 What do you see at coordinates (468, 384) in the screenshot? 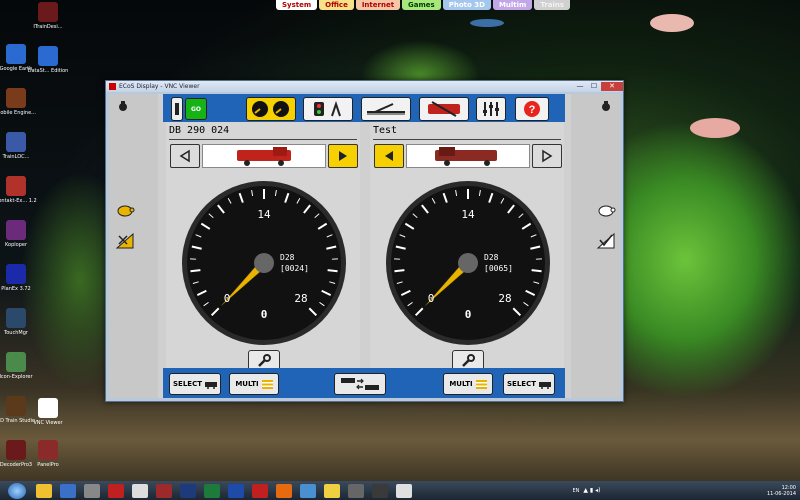
I see `multi-right-button: MULTI` at bounding box center [468, 384].